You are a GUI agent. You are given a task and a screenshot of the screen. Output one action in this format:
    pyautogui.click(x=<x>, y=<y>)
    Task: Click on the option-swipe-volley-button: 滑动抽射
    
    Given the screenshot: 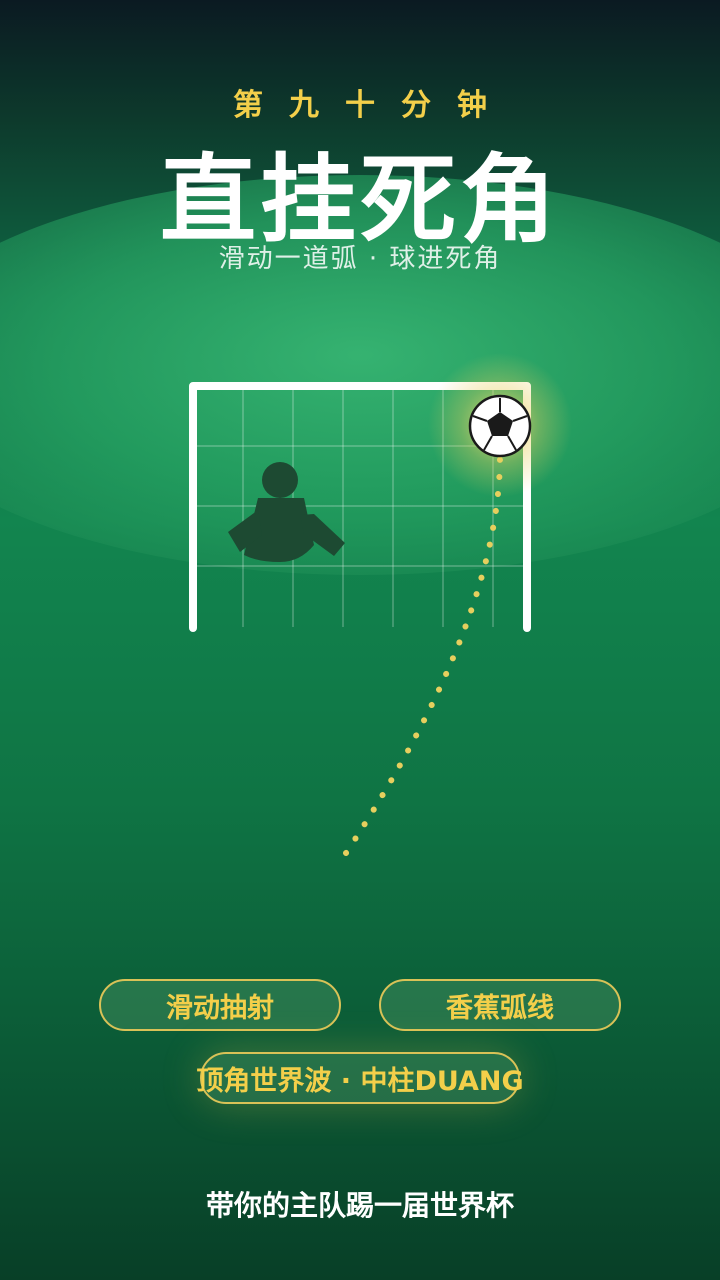 What is the action you would take?
    pyautogui.click(x=220, y=1005)
    